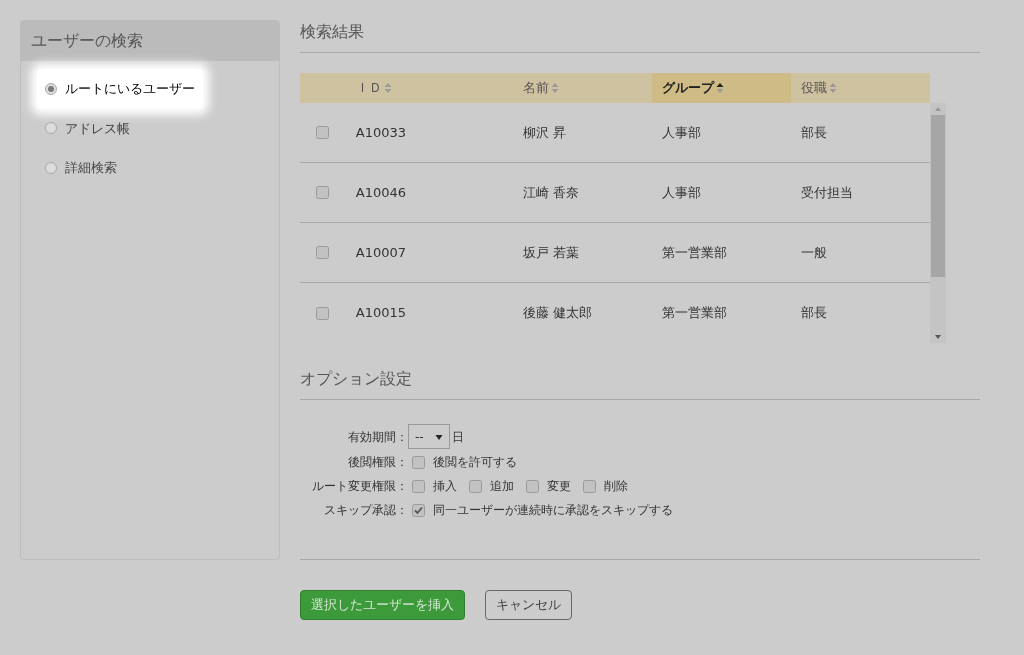 Image resolution: width=1024 pixels, height=655 pixels. What do you see at coordinates (360, 486) in the screenshot?
I see `field-label: ルート変更権限：` at bounding box center [360, 486].